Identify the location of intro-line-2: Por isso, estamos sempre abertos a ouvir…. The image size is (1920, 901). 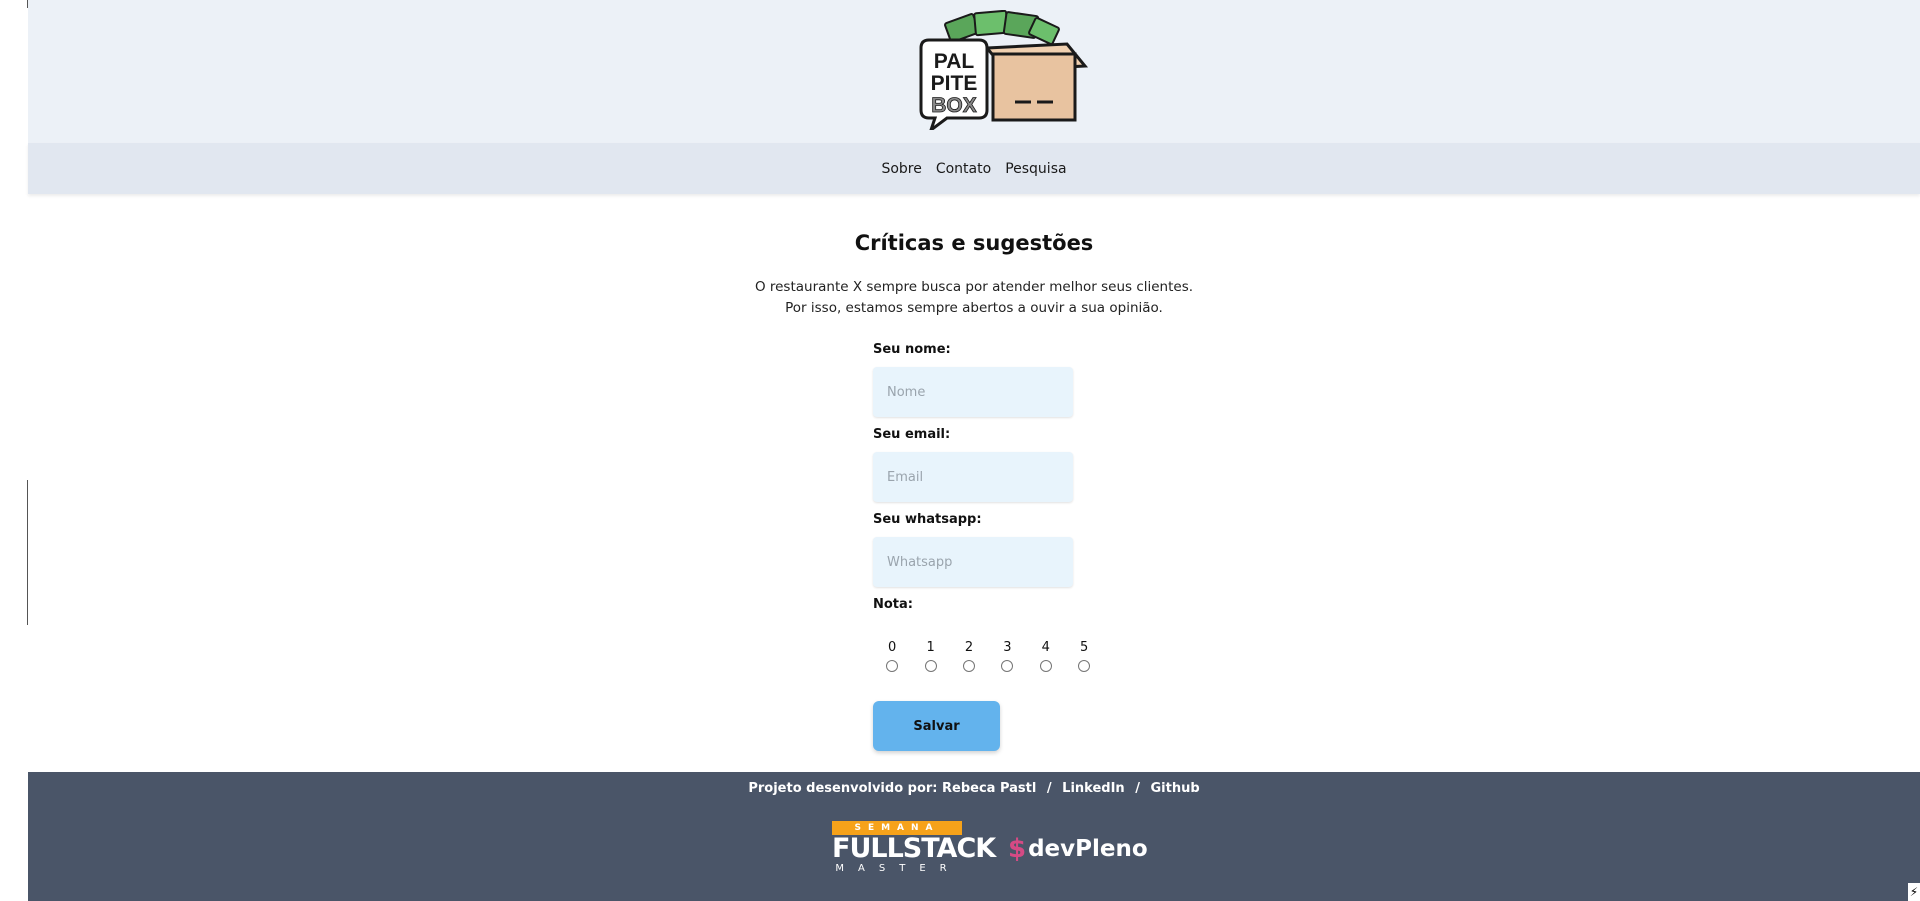
(974, 308).